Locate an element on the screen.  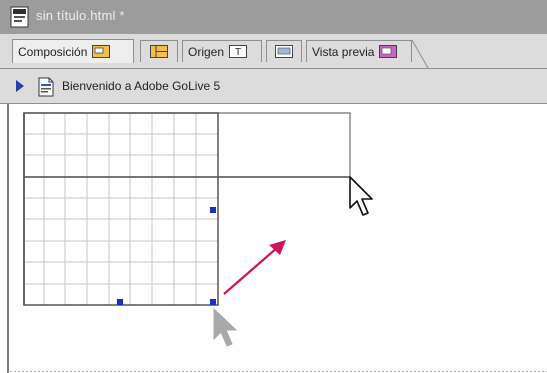
source-icon: T is located at coordinates (238, 51).